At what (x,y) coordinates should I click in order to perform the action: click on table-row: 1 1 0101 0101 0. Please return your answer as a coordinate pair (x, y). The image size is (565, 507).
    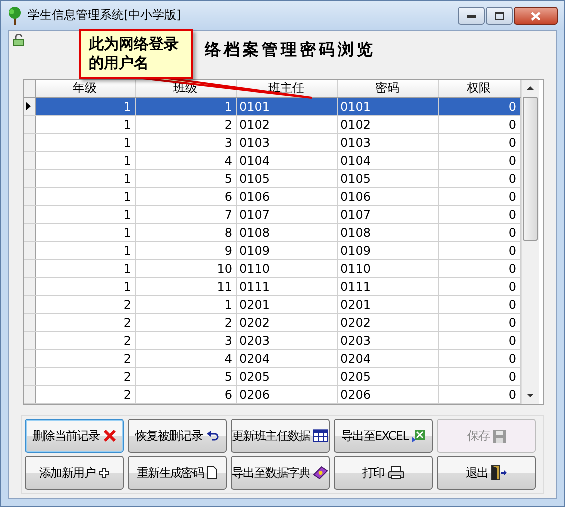
    Looking at the image, I should click on (272, 107).